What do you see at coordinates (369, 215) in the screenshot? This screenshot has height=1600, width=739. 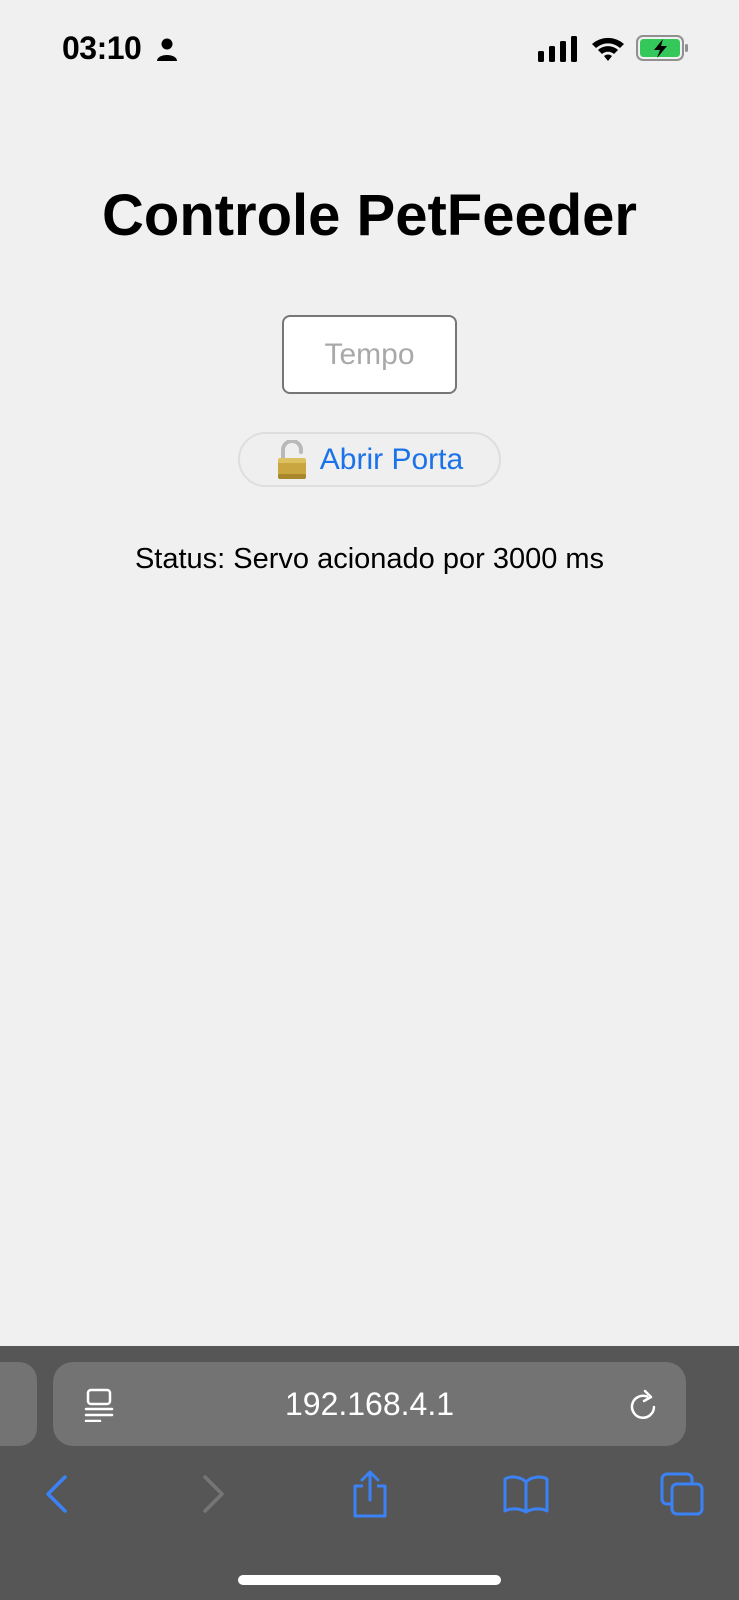 I see `page-title: Controle PetFeeder` at bounding box center [369, 215].